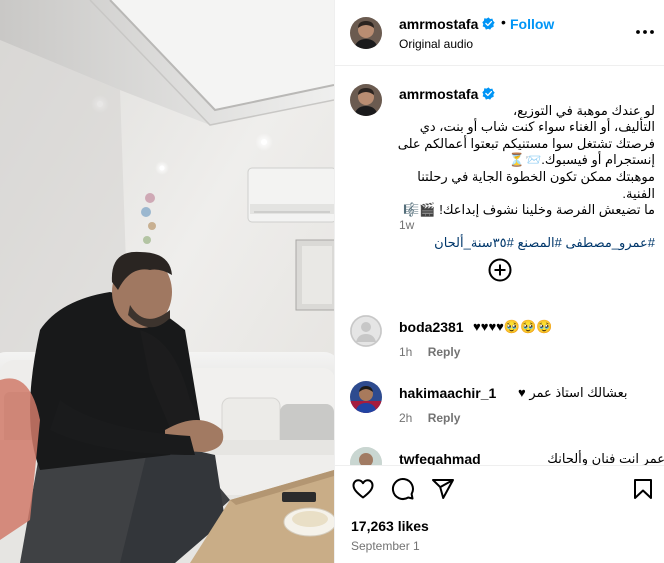 Image resolution: width=664 pixels, height=563 pixels. What do you see at coordinates (366, 100) in the screenshot?
I see `caption-author-avatar` at bounding box center [366, 100].